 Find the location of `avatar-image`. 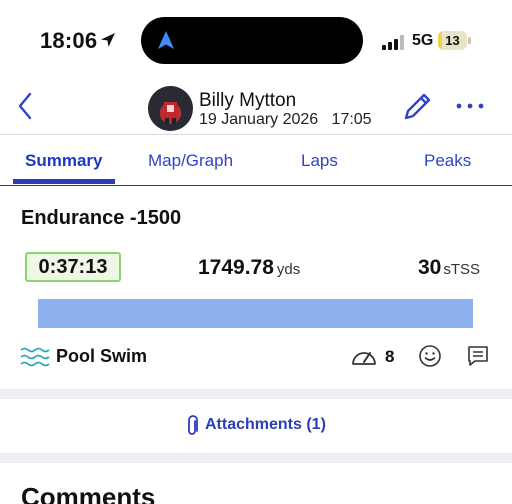

avatar-image is located at coordinates (170, 113).